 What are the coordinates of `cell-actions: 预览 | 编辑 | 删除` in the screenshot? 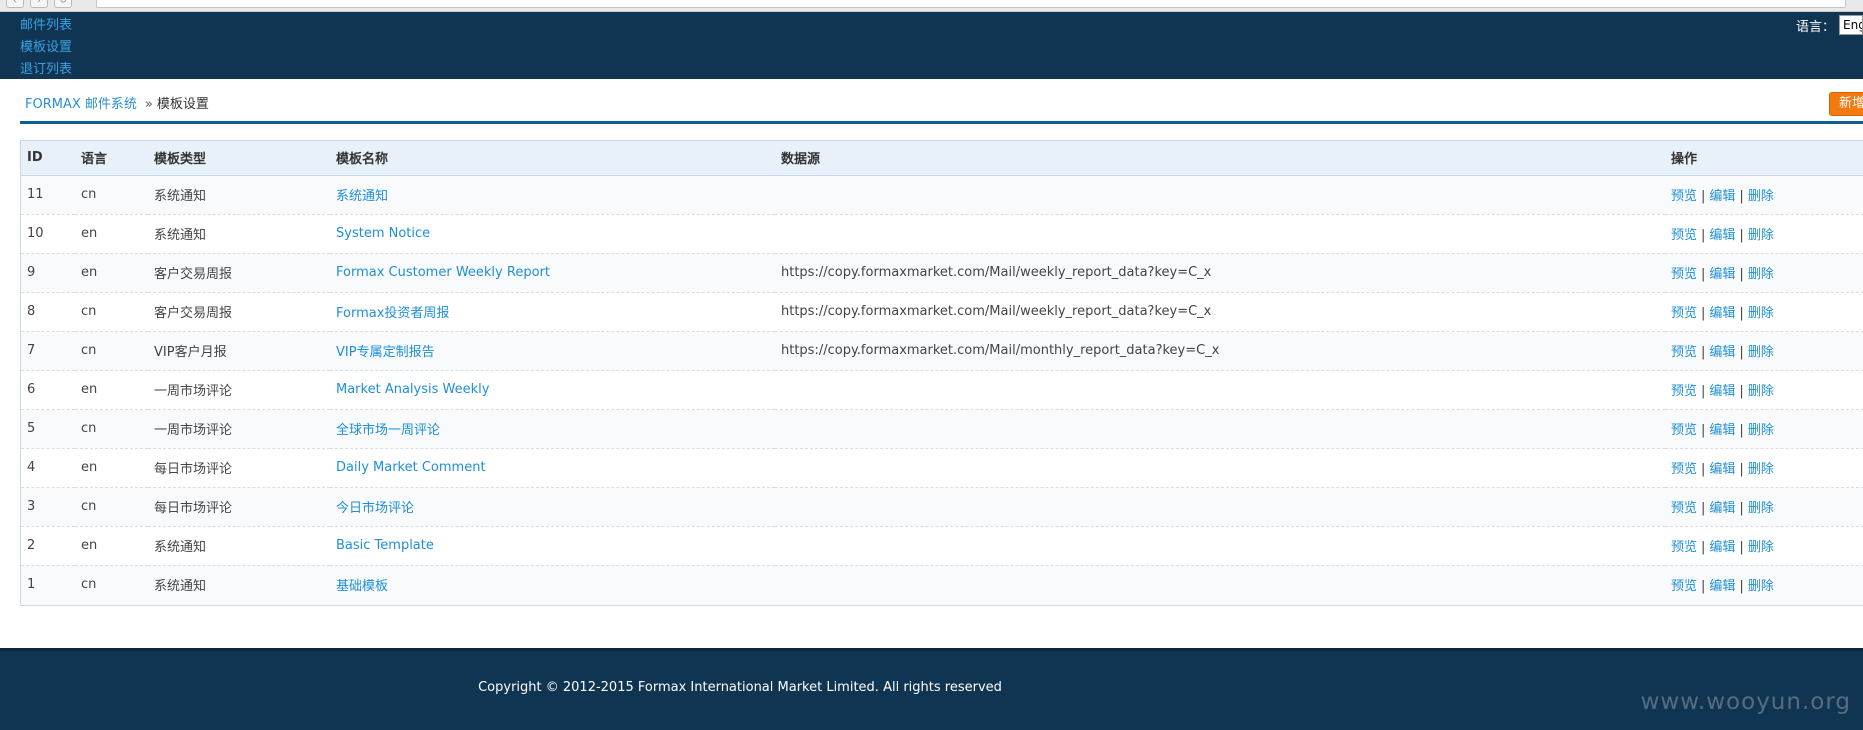 It's located at (1764, 273).